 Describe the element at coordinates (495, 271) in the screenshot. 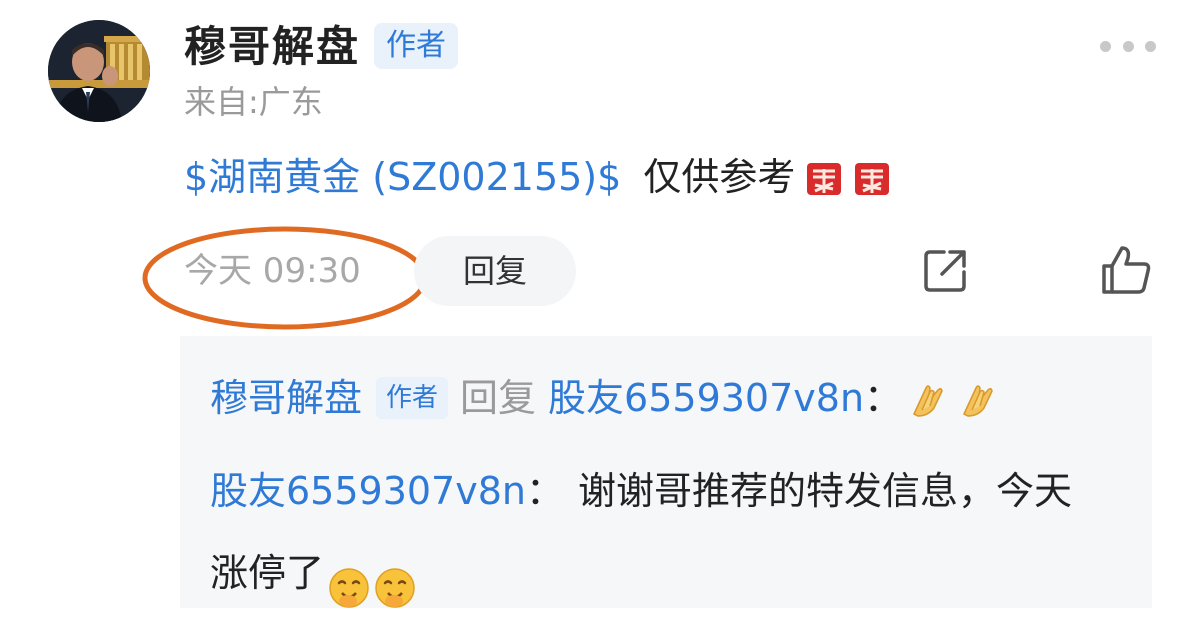

I see `reply-button: 回复` at that location.